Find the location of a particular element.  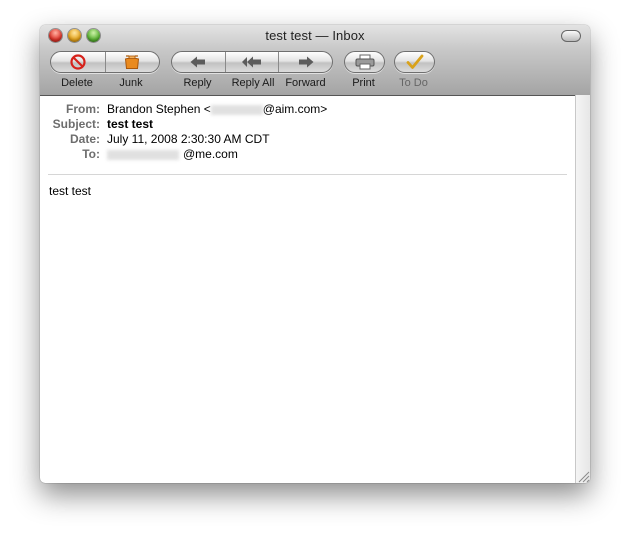

from-row: From: Brandon Stephen < @aim.com> is located at coordinates (315, 109).